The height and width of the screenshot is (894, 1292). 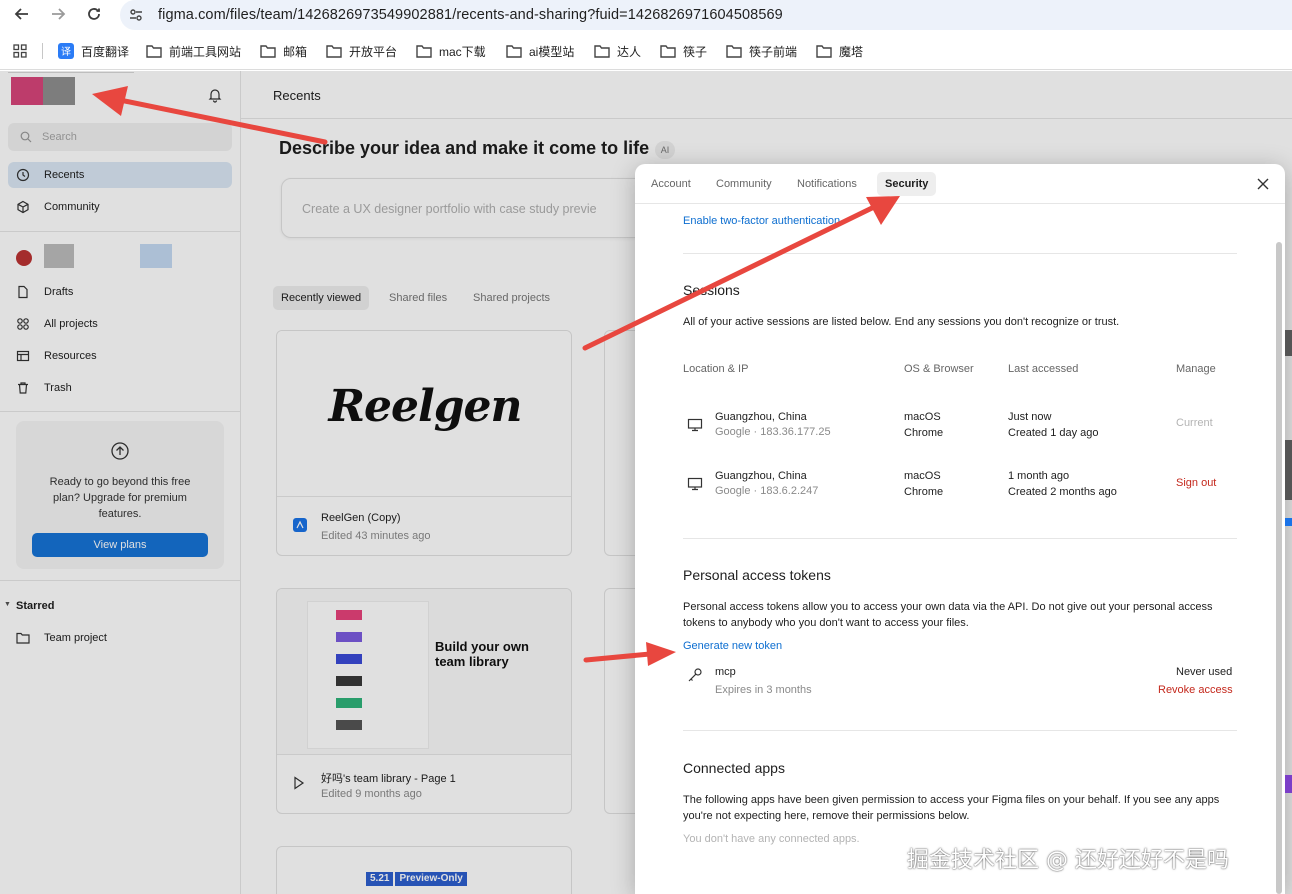 I want to click on tab-security: Security, so click(x=907, y=184).